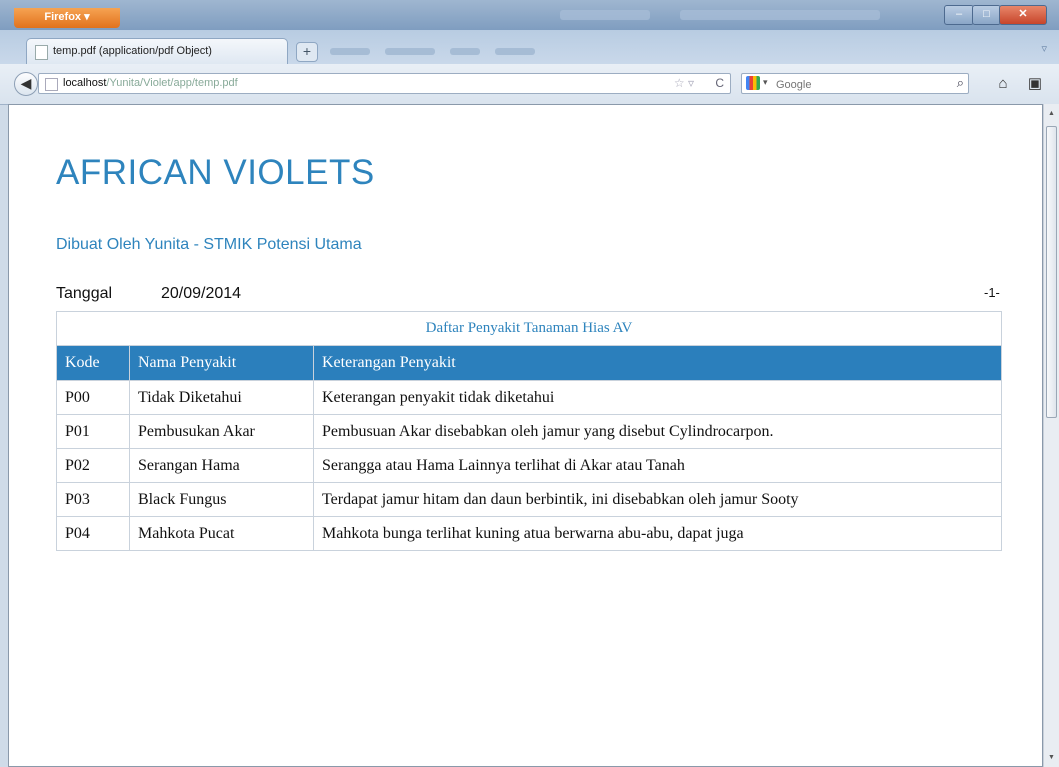  Describe the element at coordinates (221, 397) in the screenshot. I see `cell-nama: Tidak Diketahui` at that location.